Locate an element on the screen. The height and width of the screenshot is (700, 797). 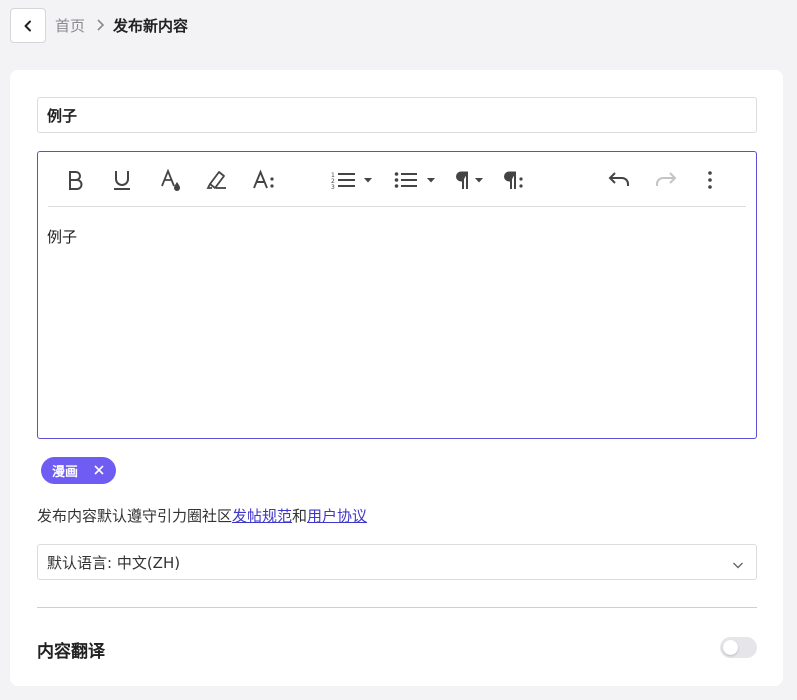
more-options-button is located at coordinates (710, 180).